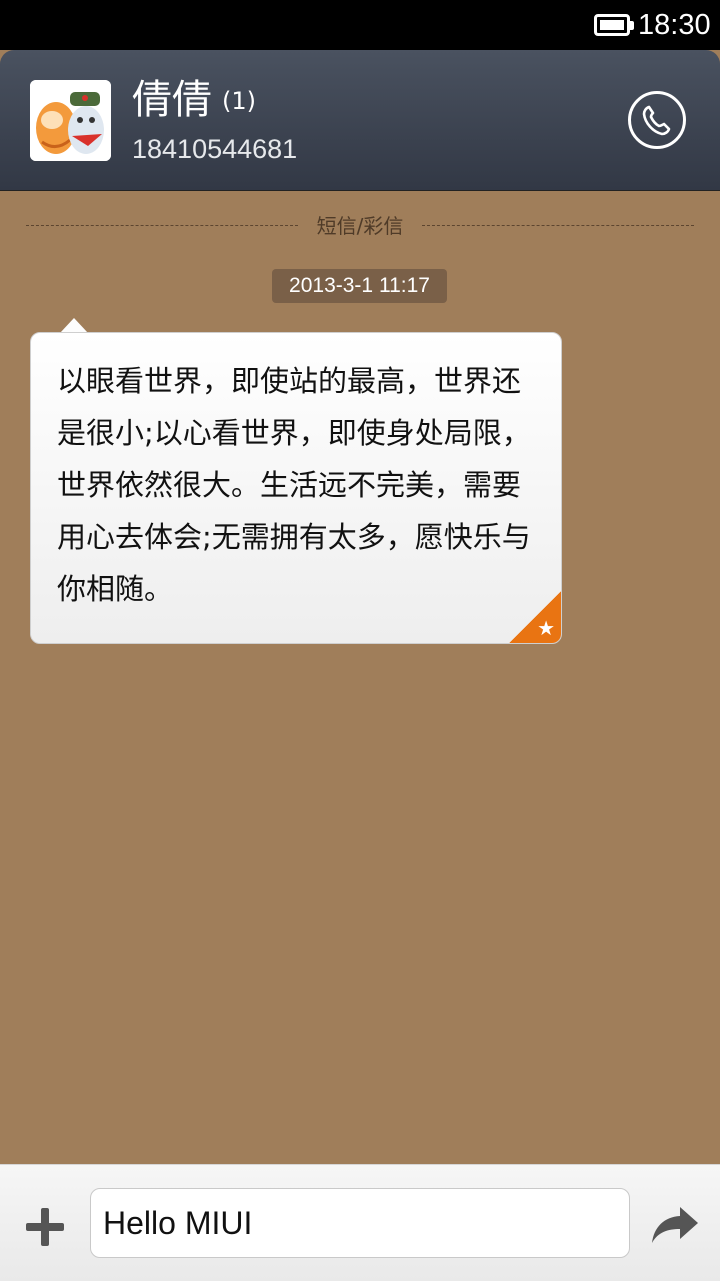 The image size is (720, 1281). I want to click on divider-label: 短信/彩信, so click(360, 226).